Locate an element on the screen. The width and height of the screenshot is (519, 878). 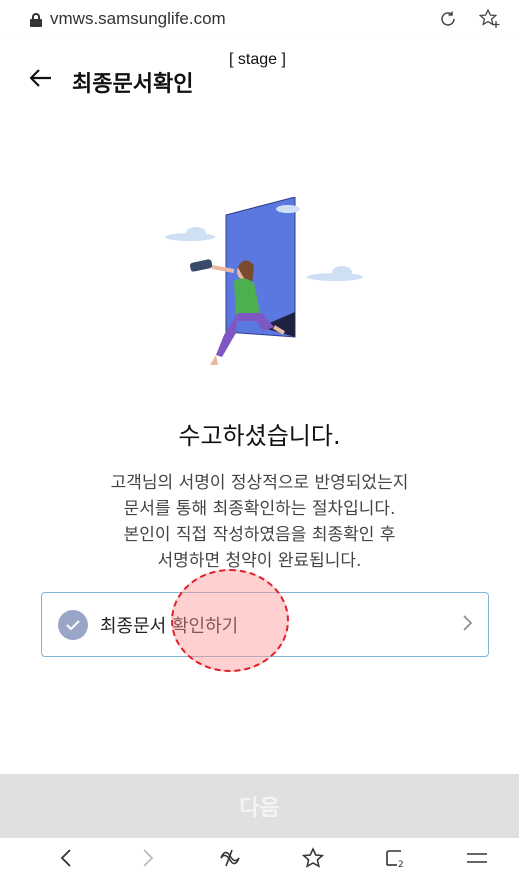
lock-icon is located at coordinates (36, 19).